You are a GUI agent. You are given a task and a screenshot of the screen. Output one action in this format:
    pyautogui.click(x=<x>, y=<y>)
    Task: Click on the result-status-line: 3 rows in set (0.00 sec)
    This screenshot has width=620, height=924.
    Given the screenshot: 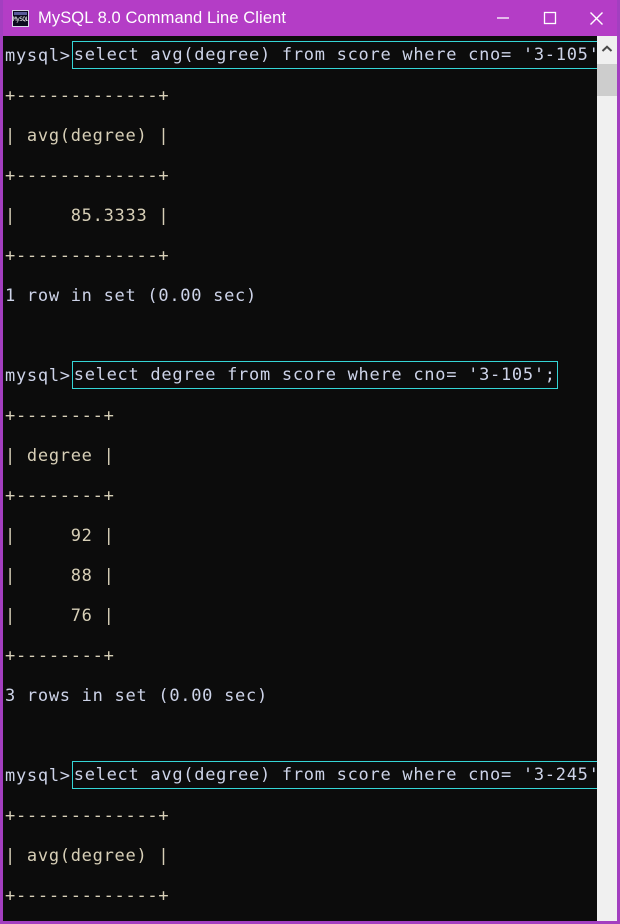 What is the action you would take?
    pyautogui.click(x=136, y=696)
    